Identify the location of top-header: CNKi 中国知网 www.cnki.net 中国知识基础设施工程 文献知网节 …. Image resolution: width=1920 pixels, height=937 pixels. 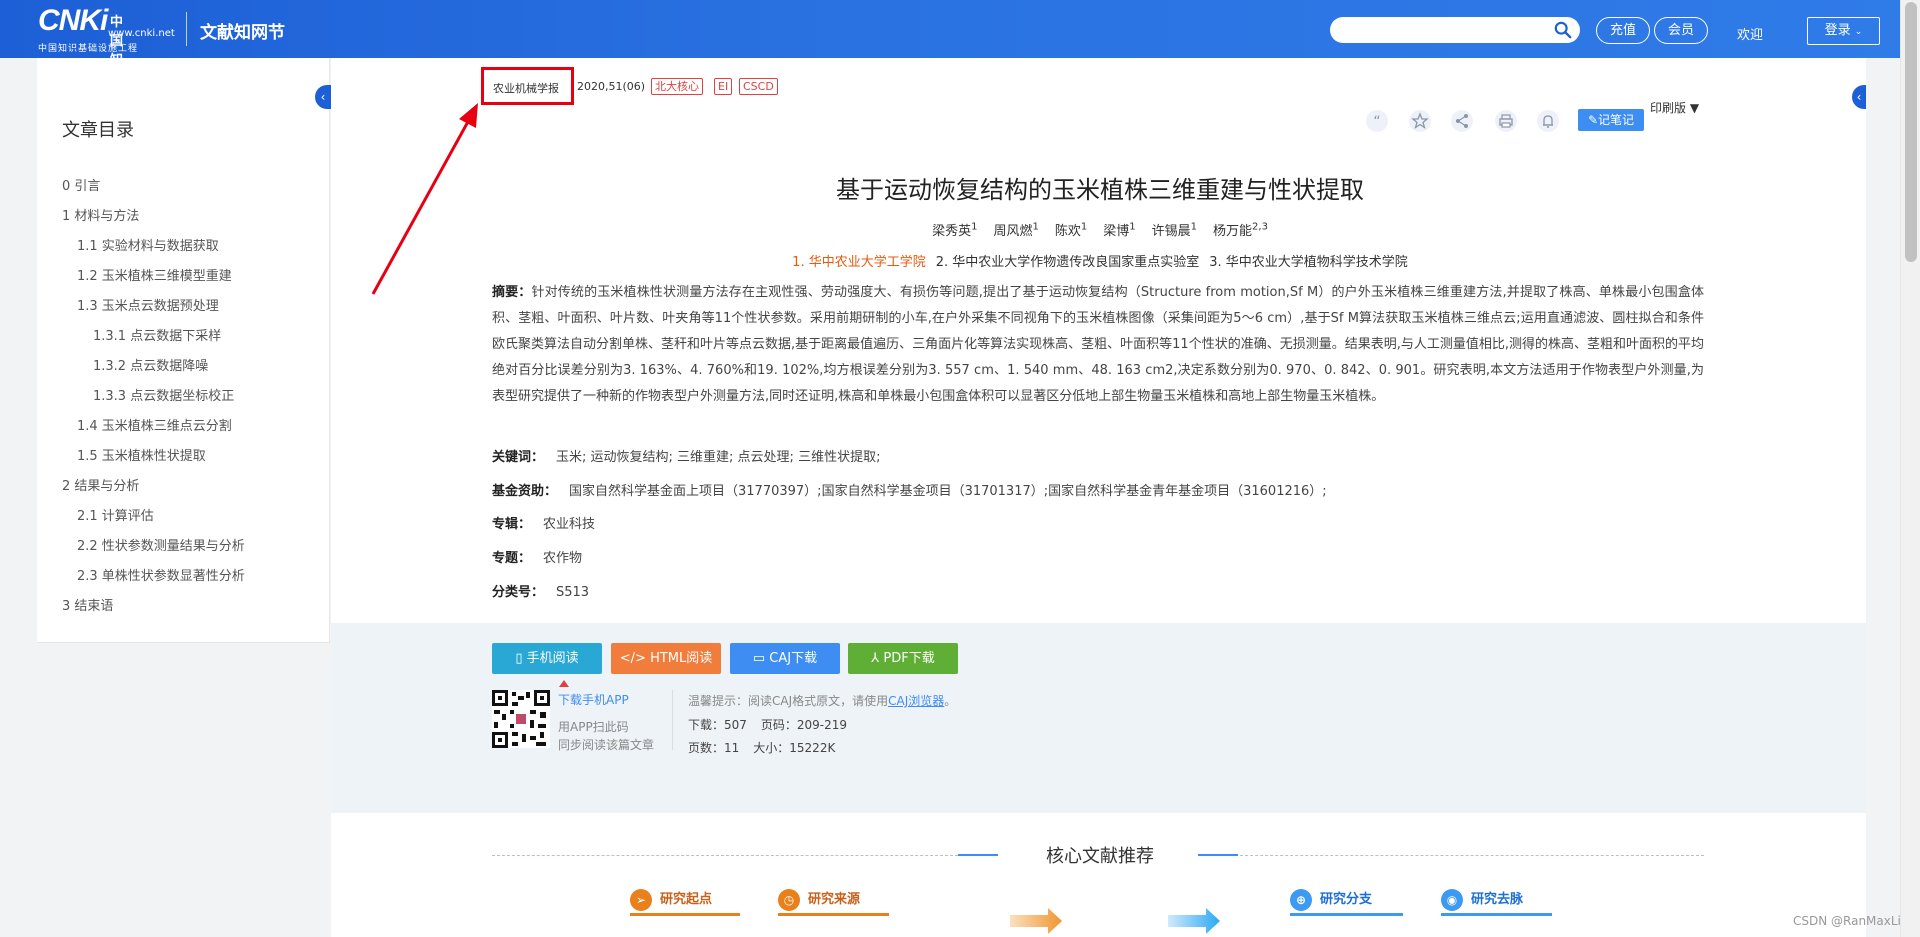
(950, 44).